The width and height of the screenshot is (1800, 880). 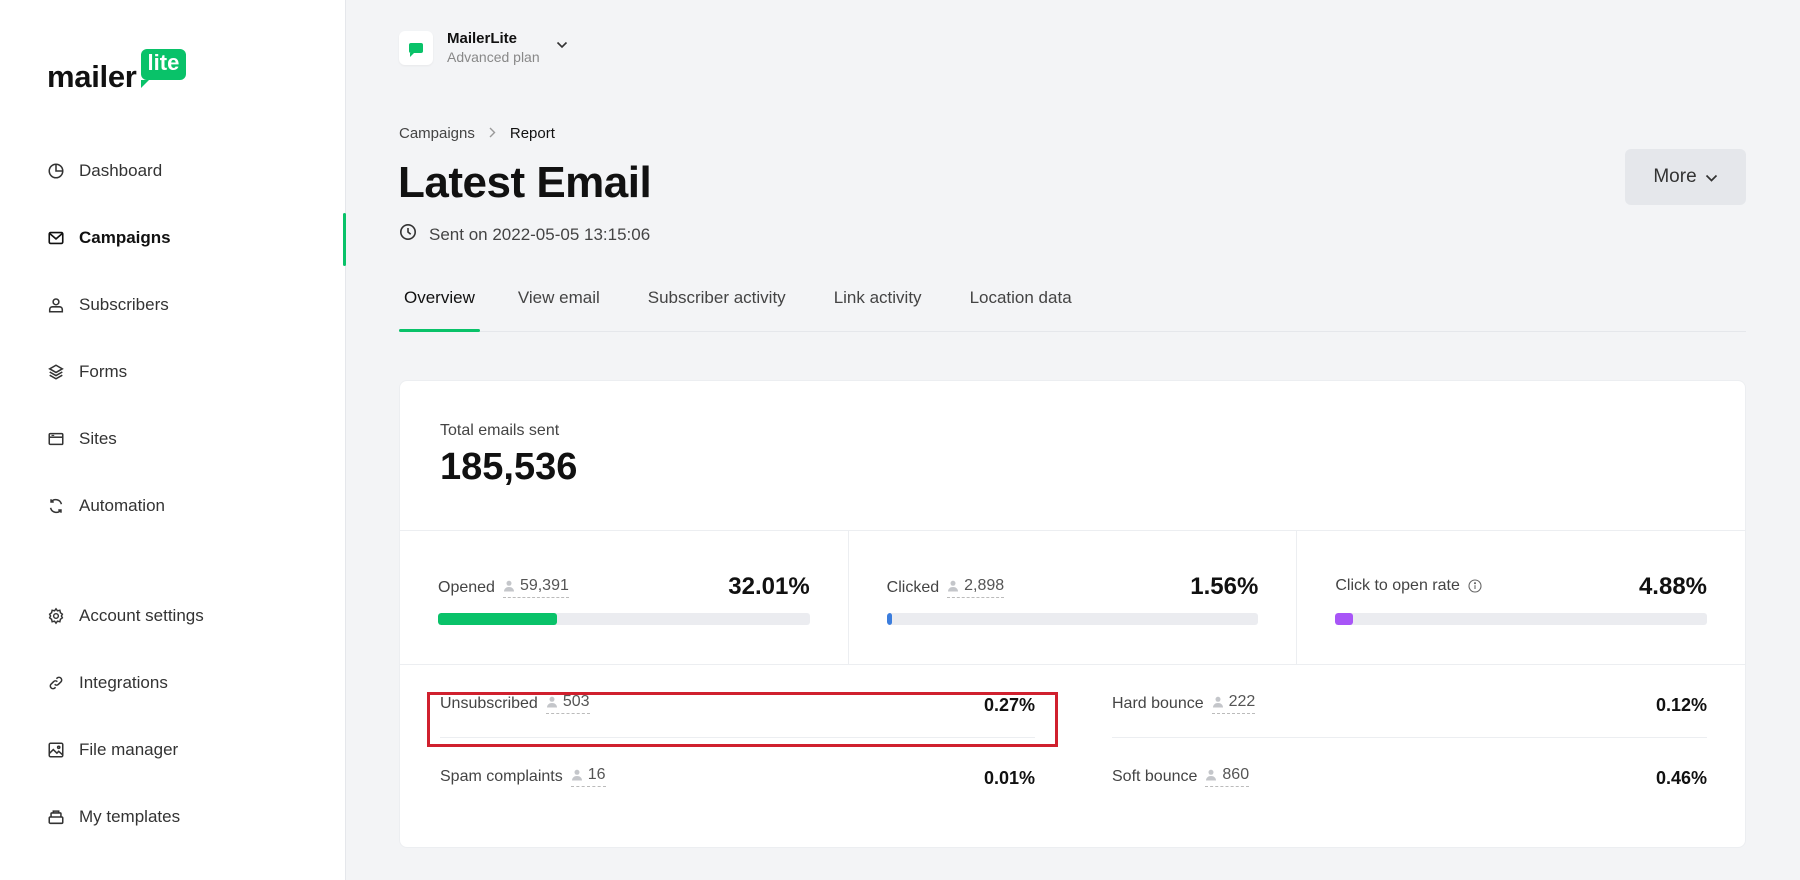 I want to click on total-emails-sent: Total emails sent 185,536, so click(x=508, y=455).